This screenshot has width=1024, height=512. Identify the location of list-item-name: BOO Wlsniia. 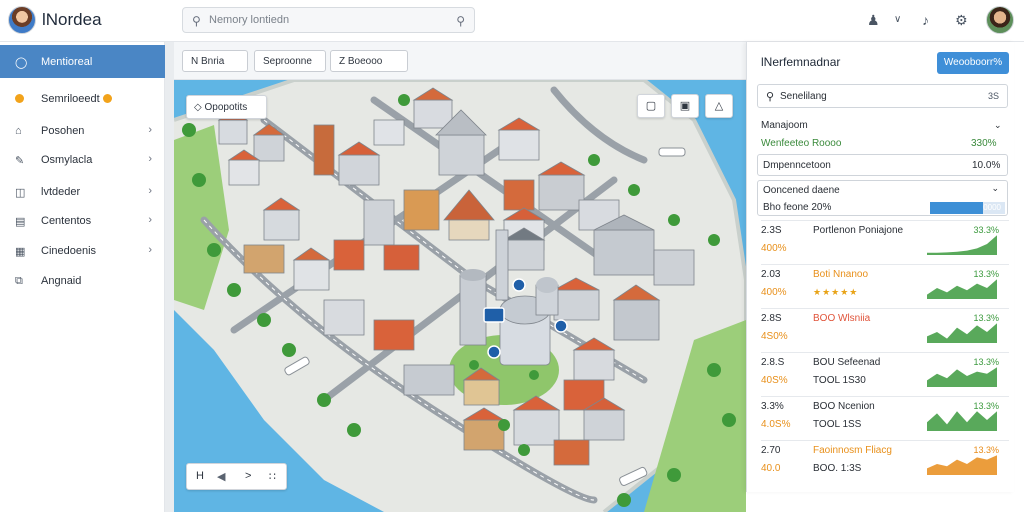
(842, 318).